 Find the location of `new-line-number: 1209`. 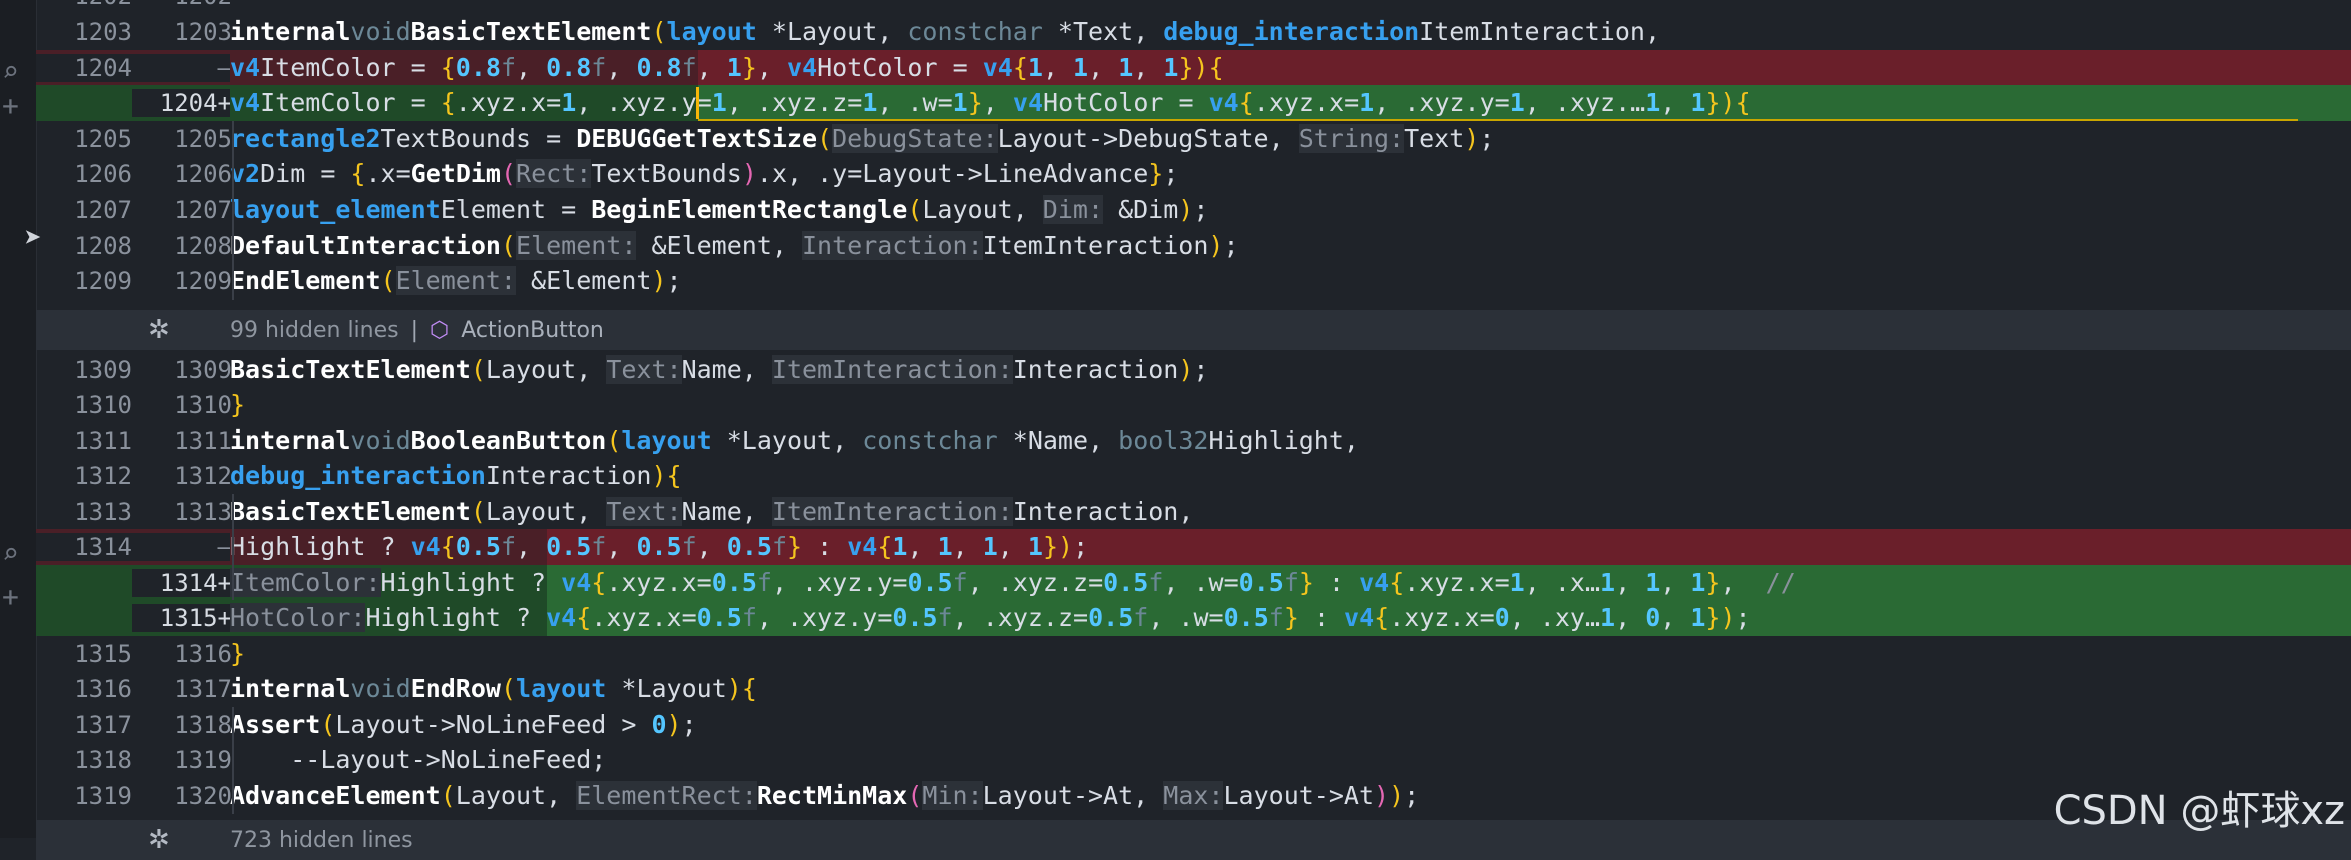

new-line-number: 1209 is located at coordinates (203, 280).